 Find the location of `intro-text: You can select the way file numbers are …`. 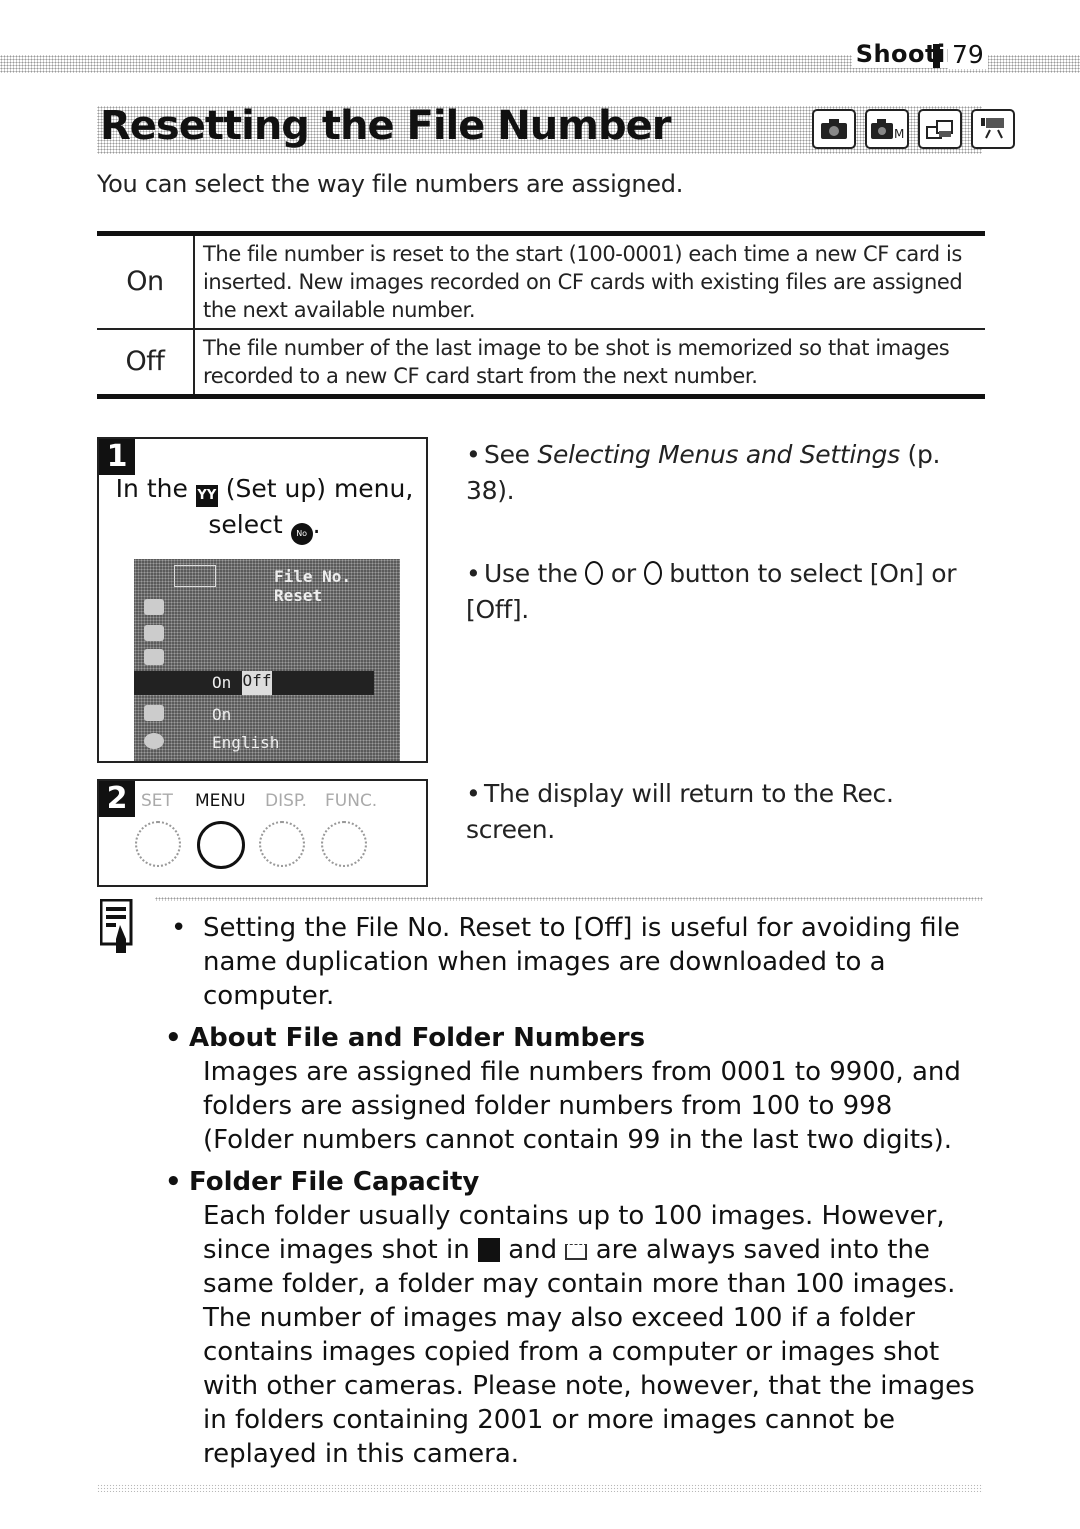

intro-text: You can select the way file numbers are … is located at coordinates (390, 184).